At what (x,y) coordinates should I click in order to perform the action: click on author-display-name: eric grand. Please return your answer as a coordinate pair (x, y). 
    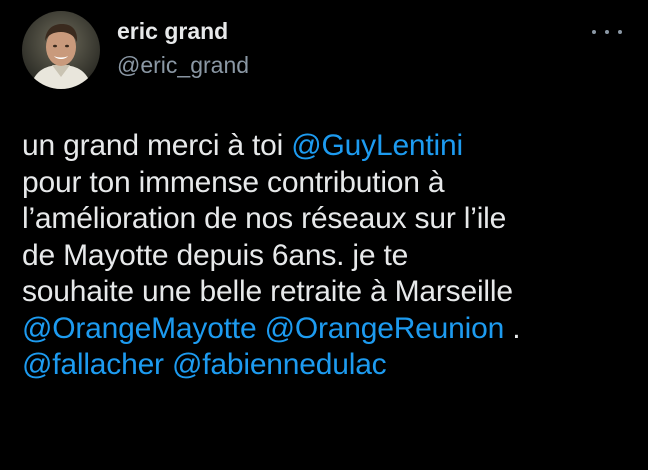
    Looking at the image, I should click on (172, 31).